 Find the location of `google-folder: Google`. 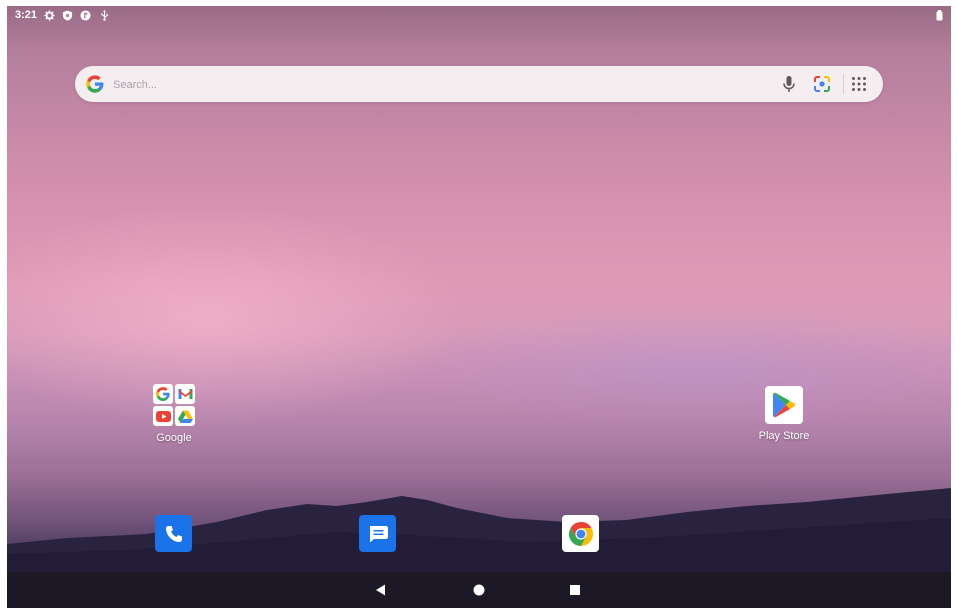

google-folder: Google is located at coordinates (174, 414).